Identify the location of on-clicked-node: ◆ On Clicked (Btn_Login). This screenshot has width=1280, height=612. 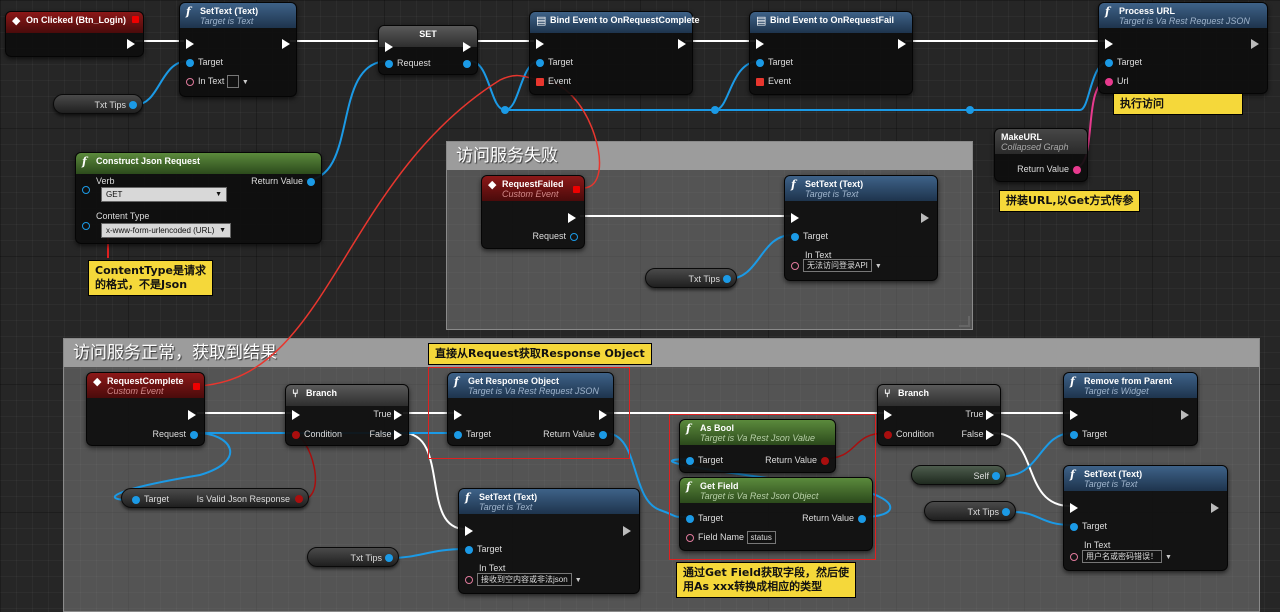
(74, 34).